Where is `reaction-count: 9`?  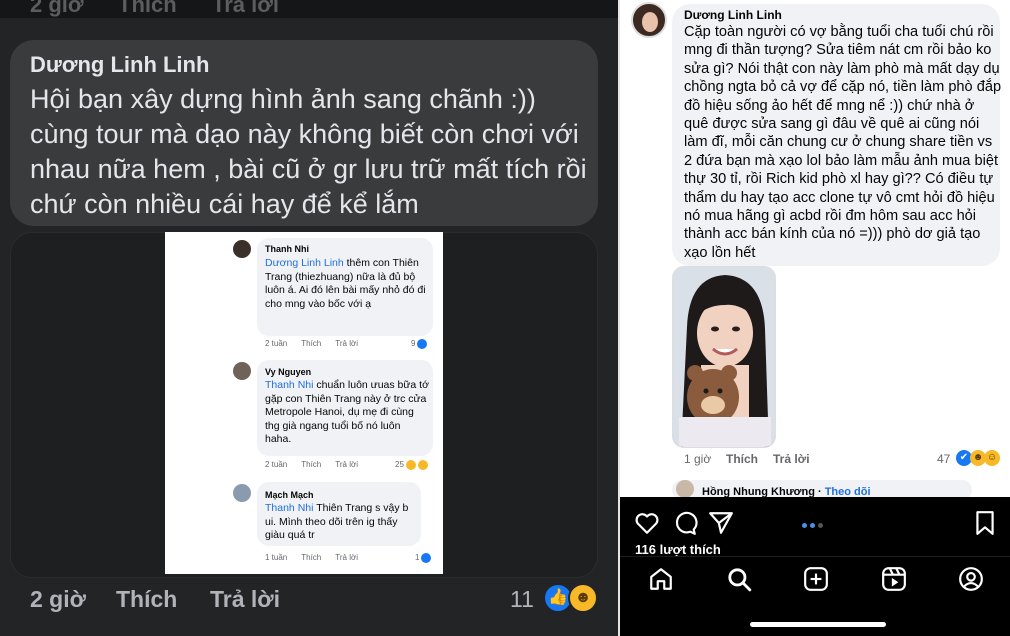
reaction-count: 9 is located at coordinates (419, 344).